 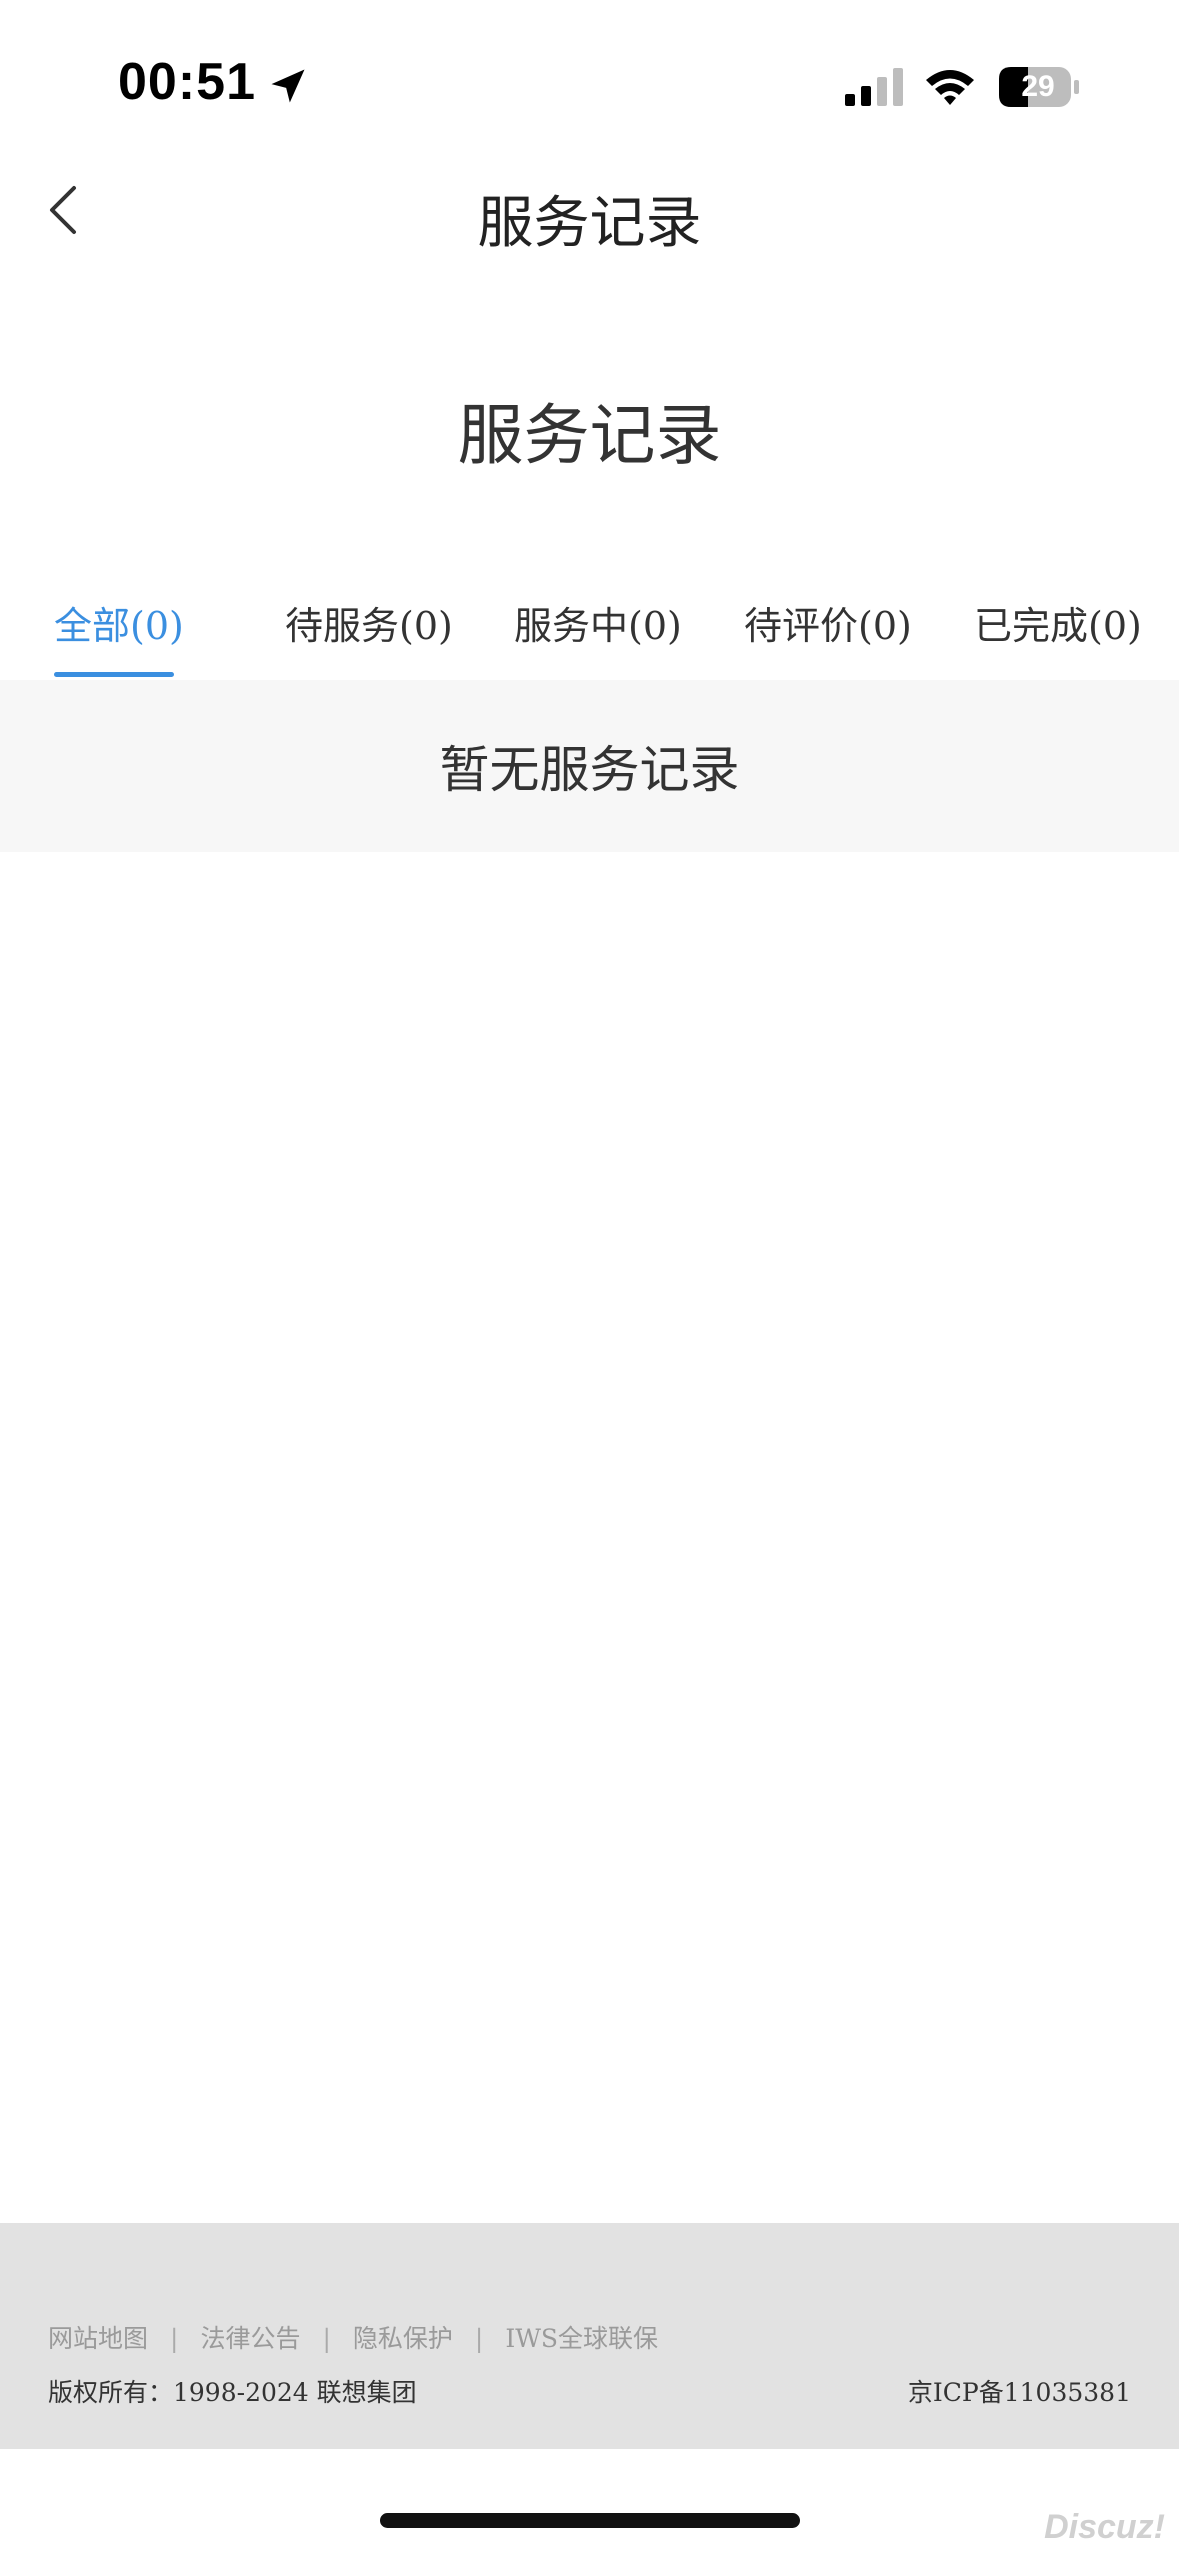 I want to click on status-bar: 00:51 29, so click(x=589, y=75).